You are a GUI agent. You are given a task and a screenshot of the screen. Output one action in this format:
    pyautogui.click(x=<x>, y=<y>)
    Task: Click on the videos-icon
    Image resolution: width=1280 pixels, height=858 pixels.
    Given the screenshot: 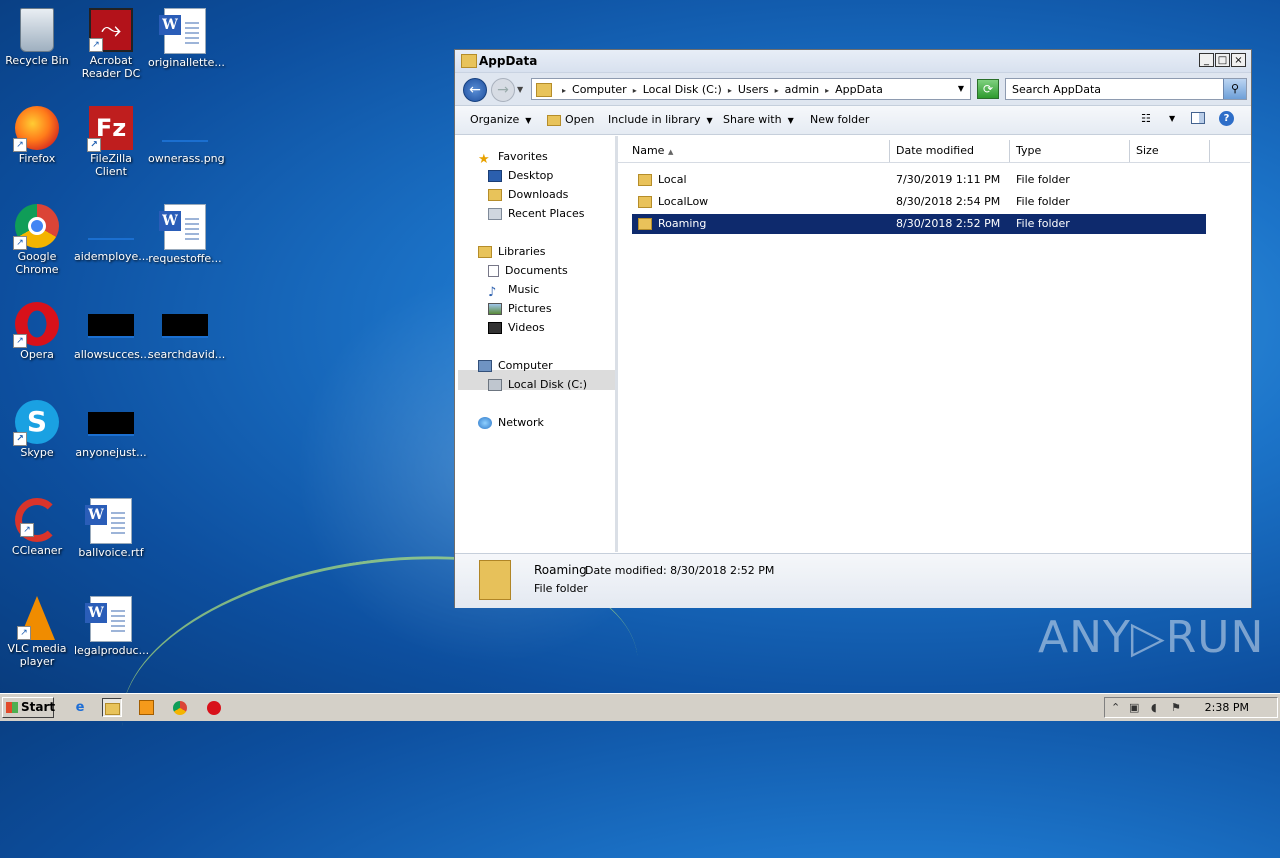 What is the action you would take?
    pyautogui.click(x=495, y=328)
    